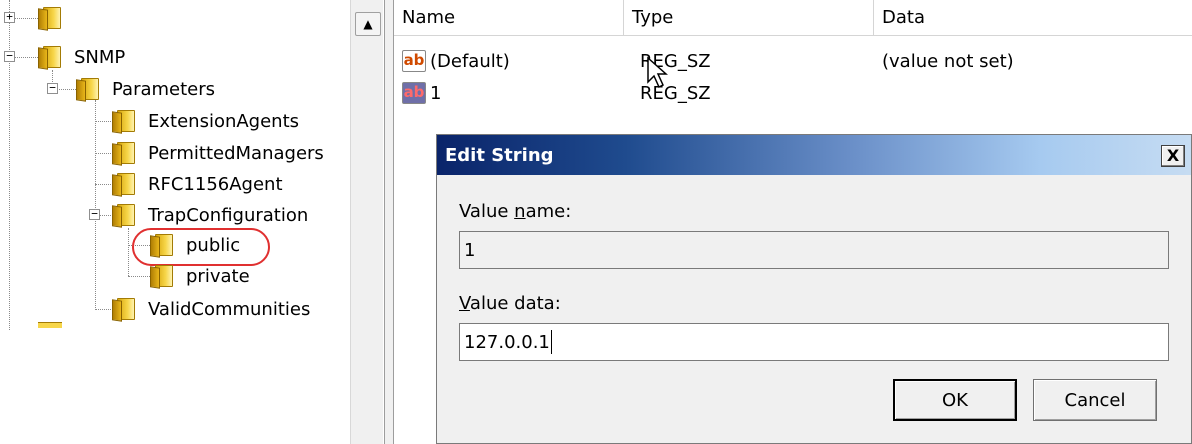  I want to click on pane-splitter, so click(389, 222).